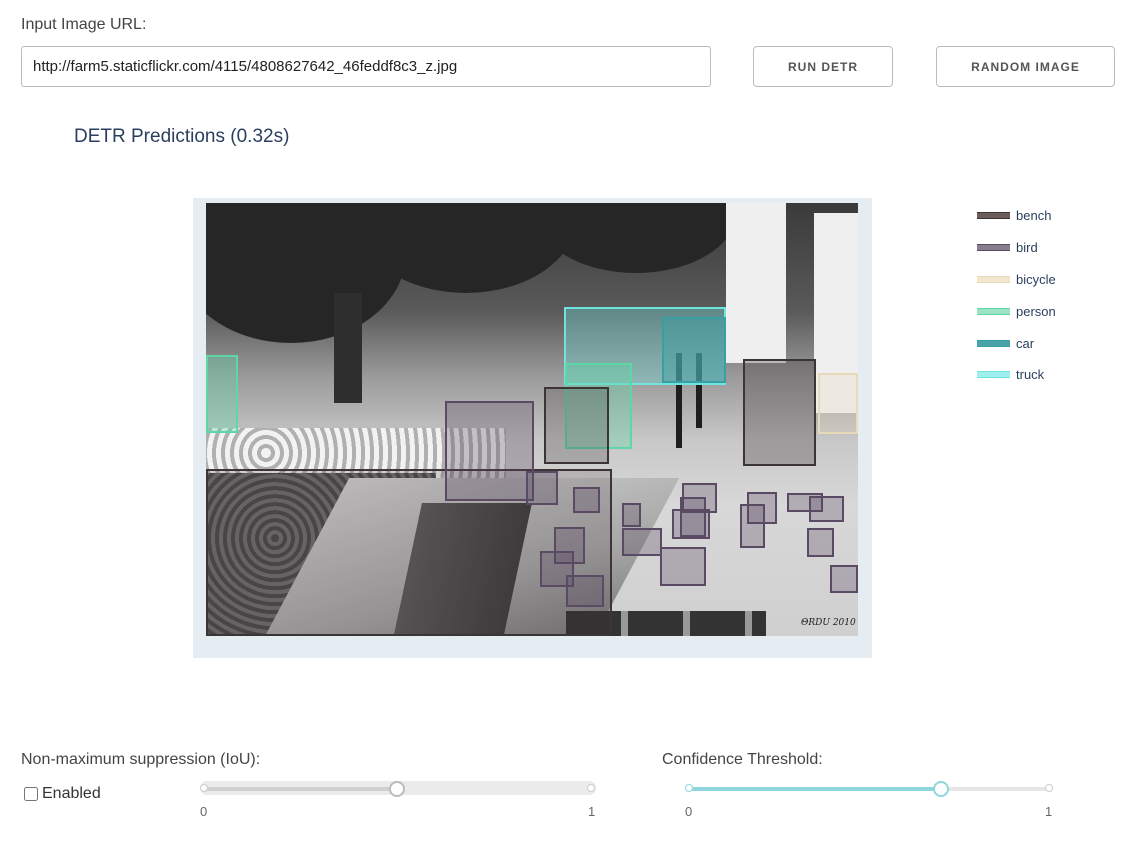 This screenshot has height=857, width=1129. Describe the element at coordinates (689, 788) in the screenshot. I see `confidence-slider-min-dot` at that location.